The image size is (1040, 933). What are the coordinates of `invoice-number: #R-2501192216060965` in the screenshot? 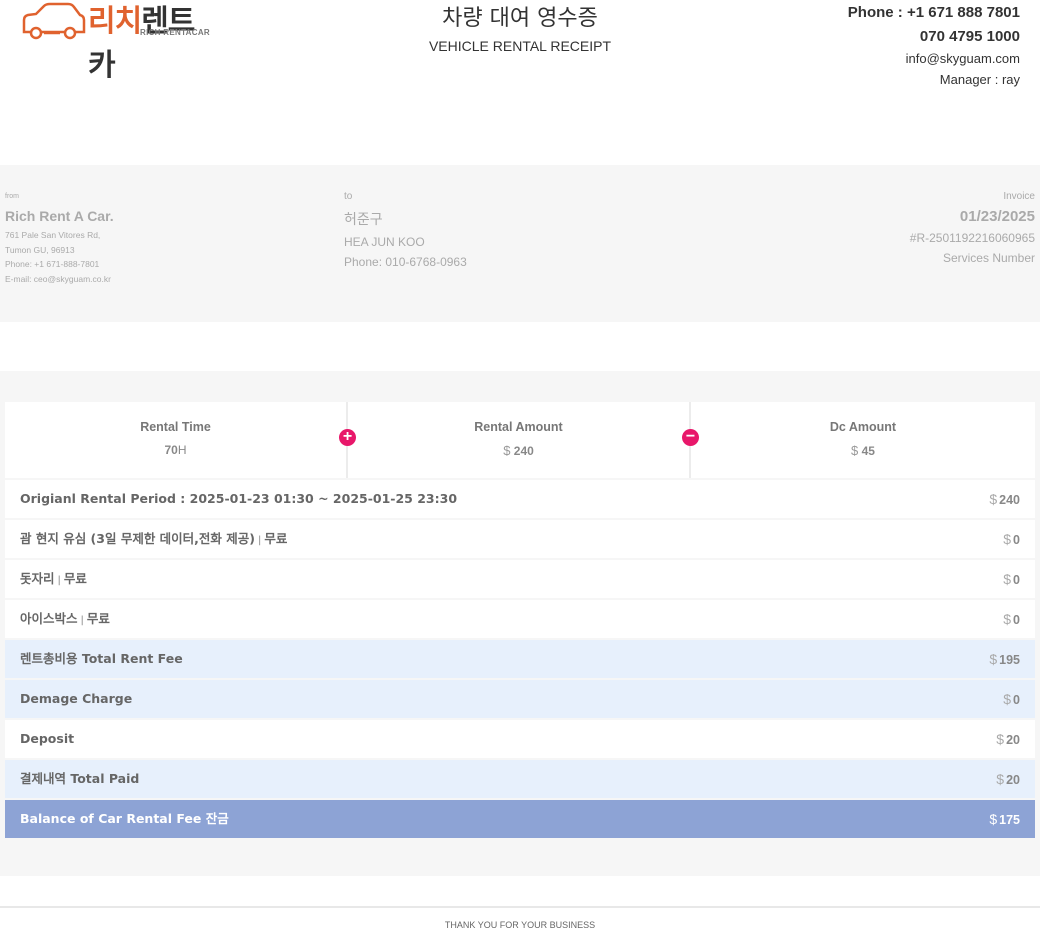 It's located at (972, 238).